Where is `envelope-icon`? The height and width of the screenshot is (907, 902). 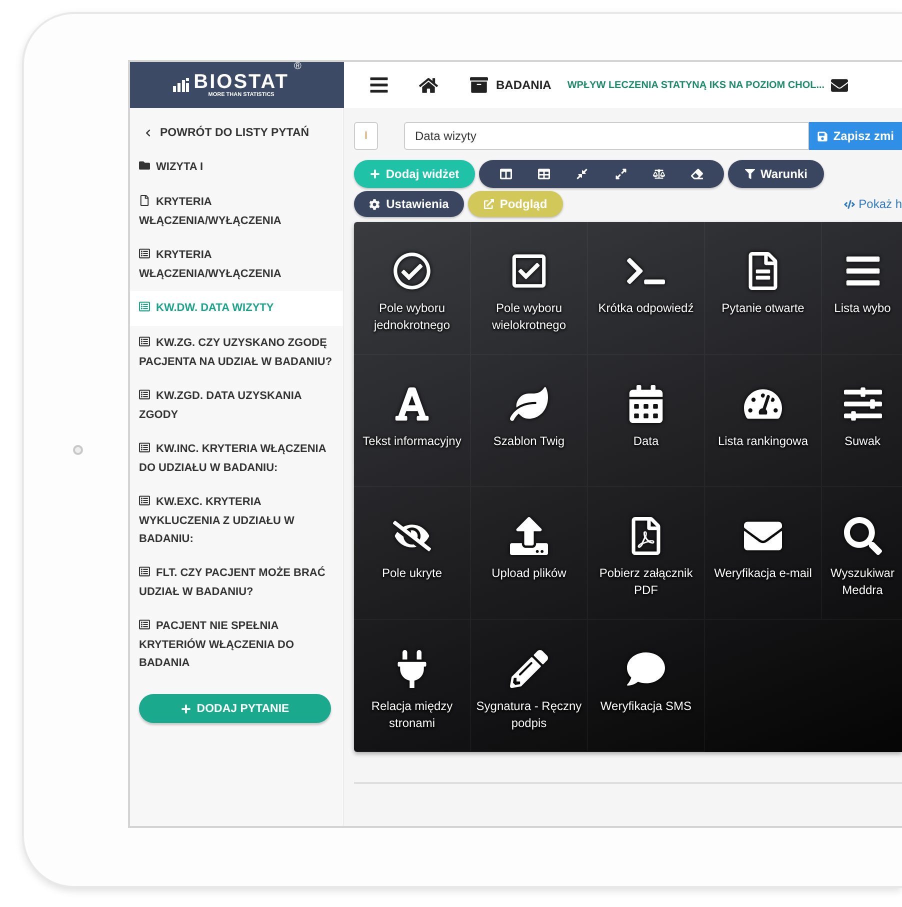 envelope-icon is located at coordinates (839, 85).